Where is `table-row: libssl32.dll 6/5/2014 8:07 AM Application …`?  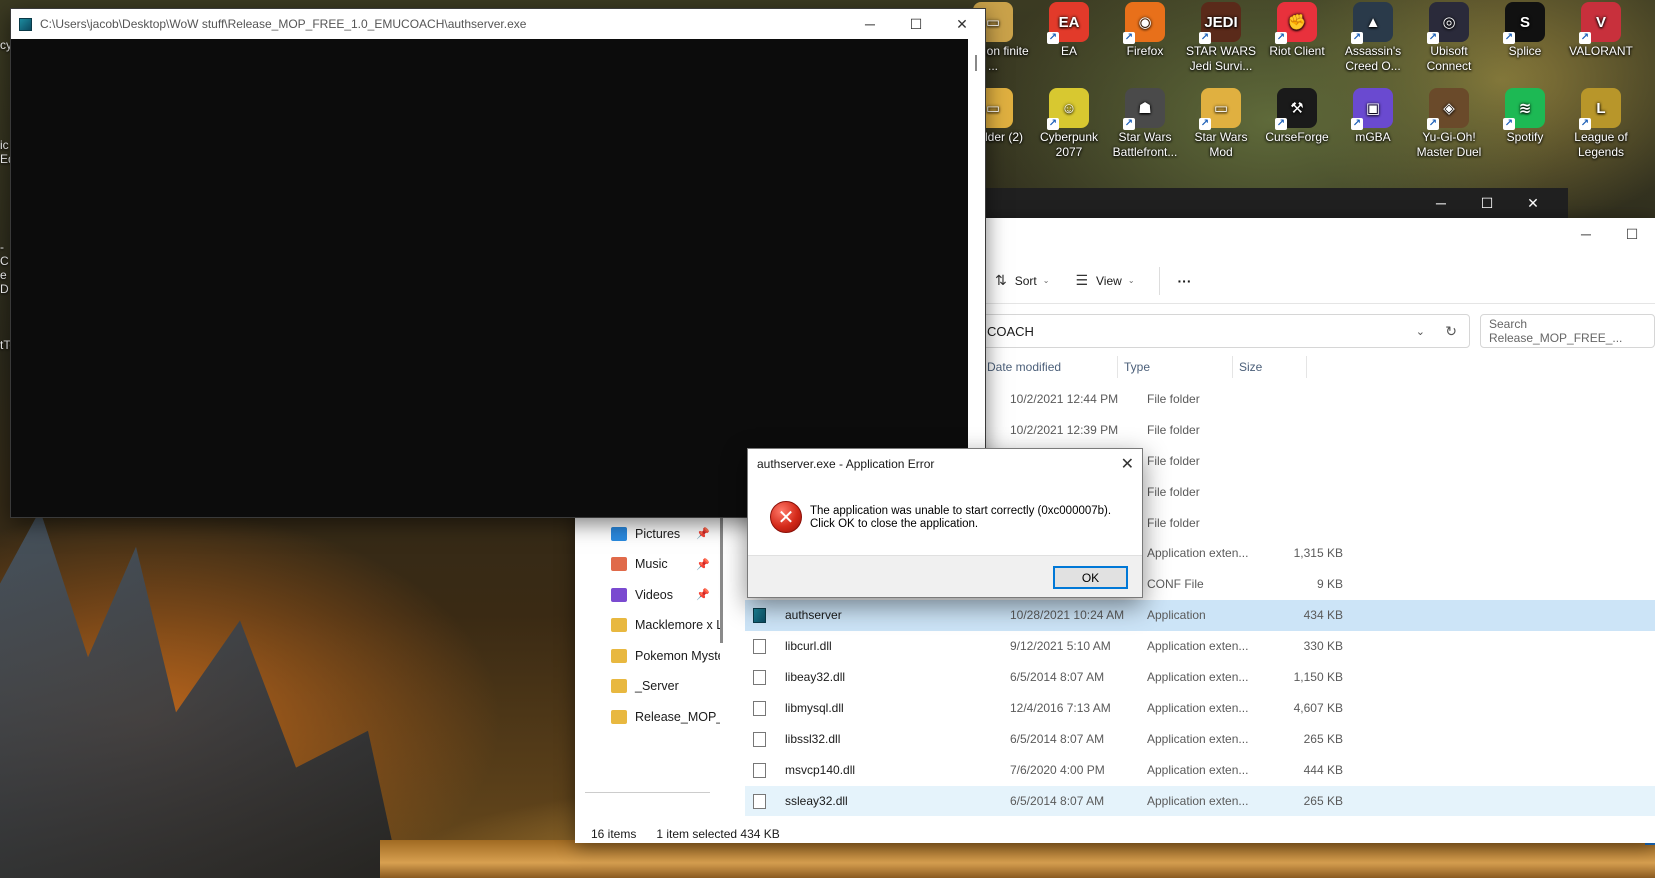
table-row: libssl32.dll 6/5/2014 8:07 AM Application … is located at coordinates (1200, 739).